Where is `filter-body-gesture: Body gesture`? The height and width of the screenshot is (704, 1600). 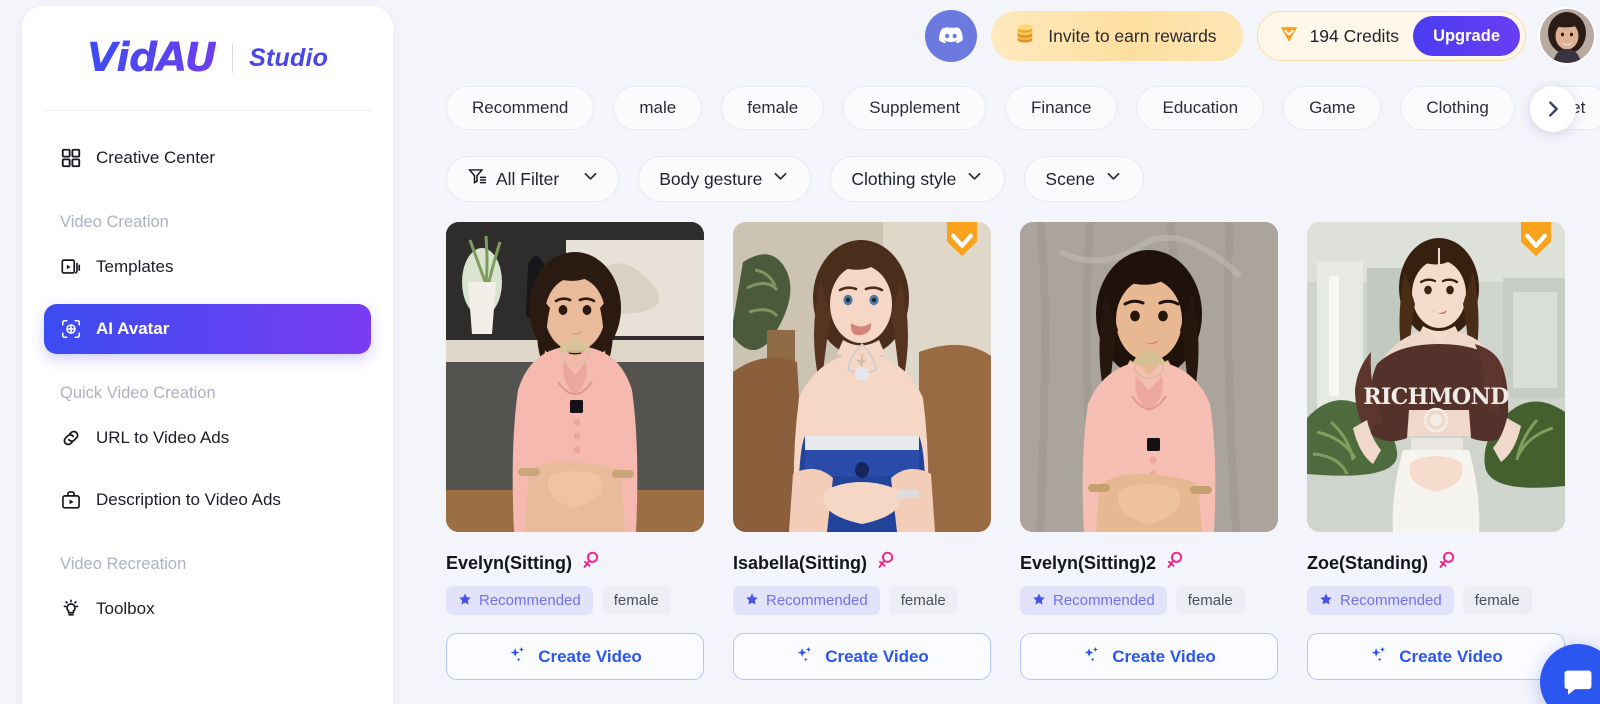
filter-body-gesture: Body gesture is located at coordinates (725, 179).